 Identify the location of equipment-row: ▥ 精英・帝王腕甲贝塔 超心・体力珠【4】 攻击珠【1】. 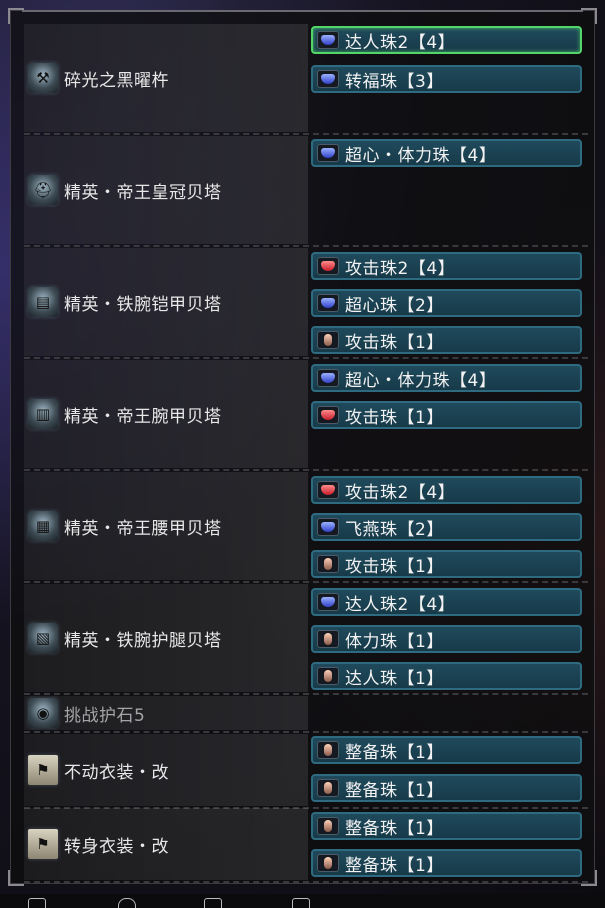
(306, 415).